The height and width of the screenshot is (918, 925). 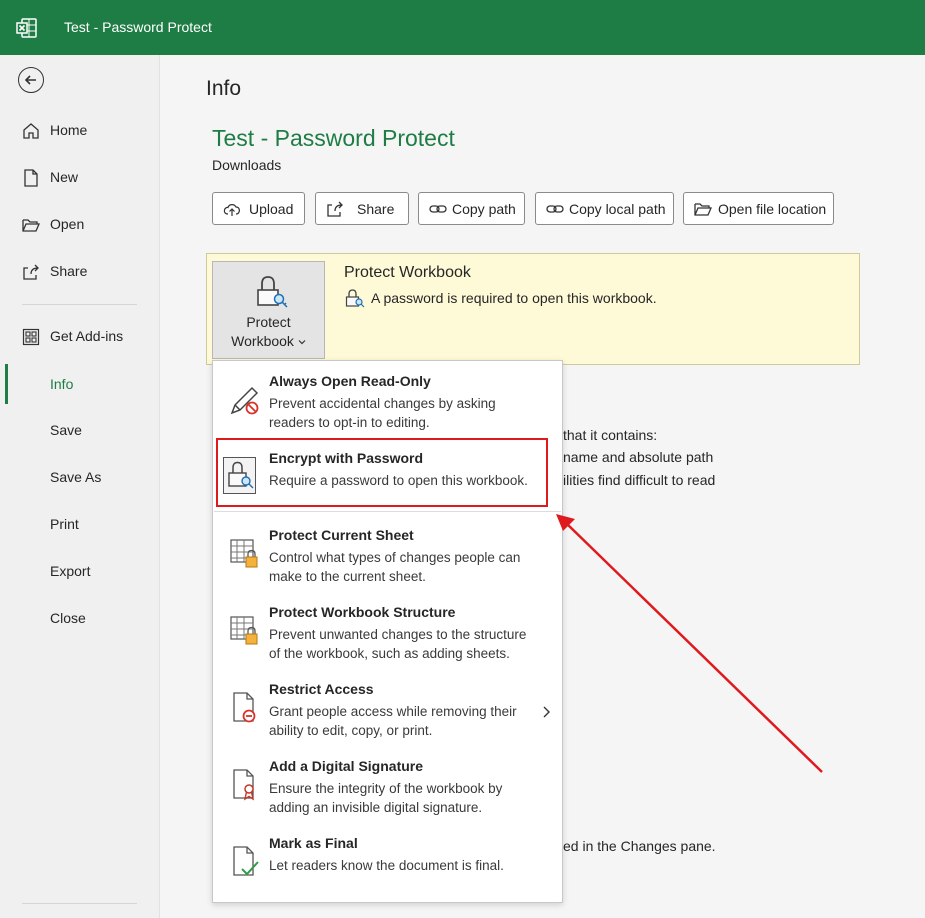 I want to click on menu-item-description: of the workbook, such as adding sheets., so click(x=389, y=653).